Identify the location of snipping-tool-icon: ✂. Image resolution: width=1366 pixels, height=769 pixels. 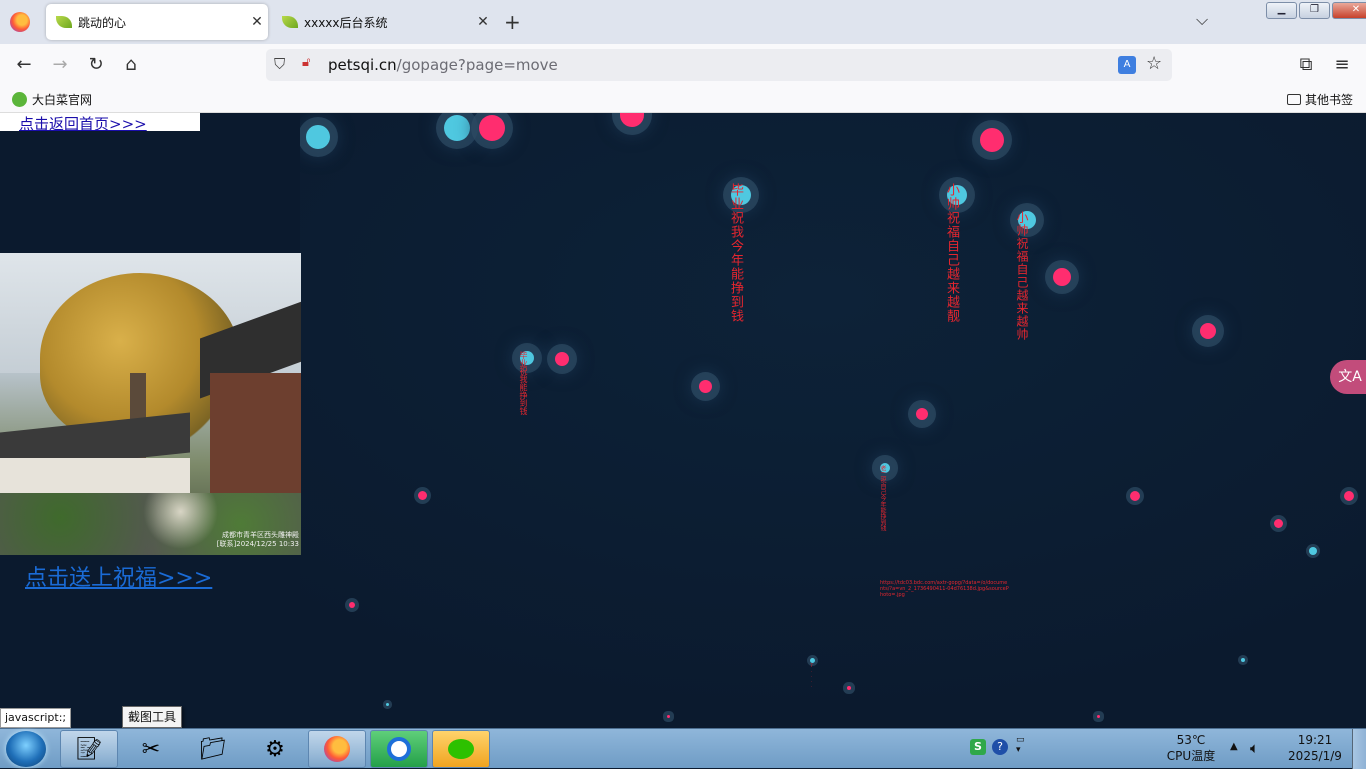
(151, 749).